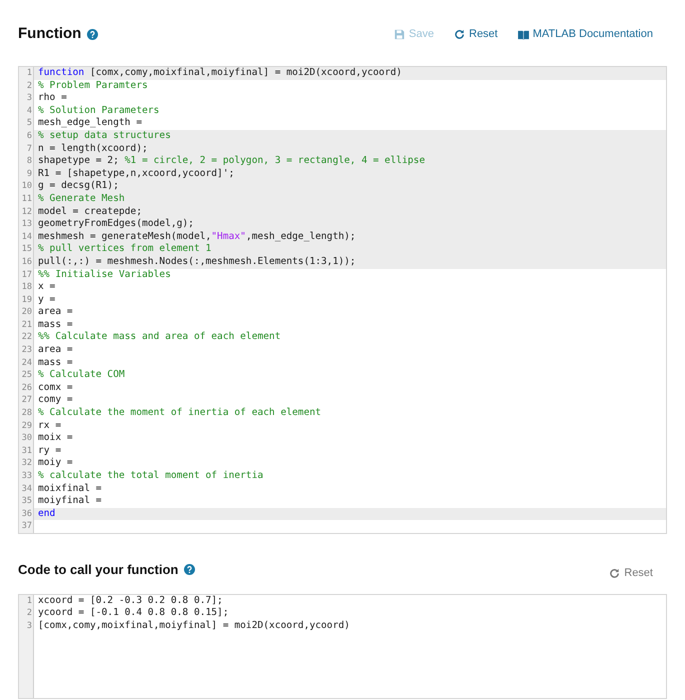 Image resolution: width=685 pixels, height=700 pixels. I want to click on line-number: 17, so click(26, 275).